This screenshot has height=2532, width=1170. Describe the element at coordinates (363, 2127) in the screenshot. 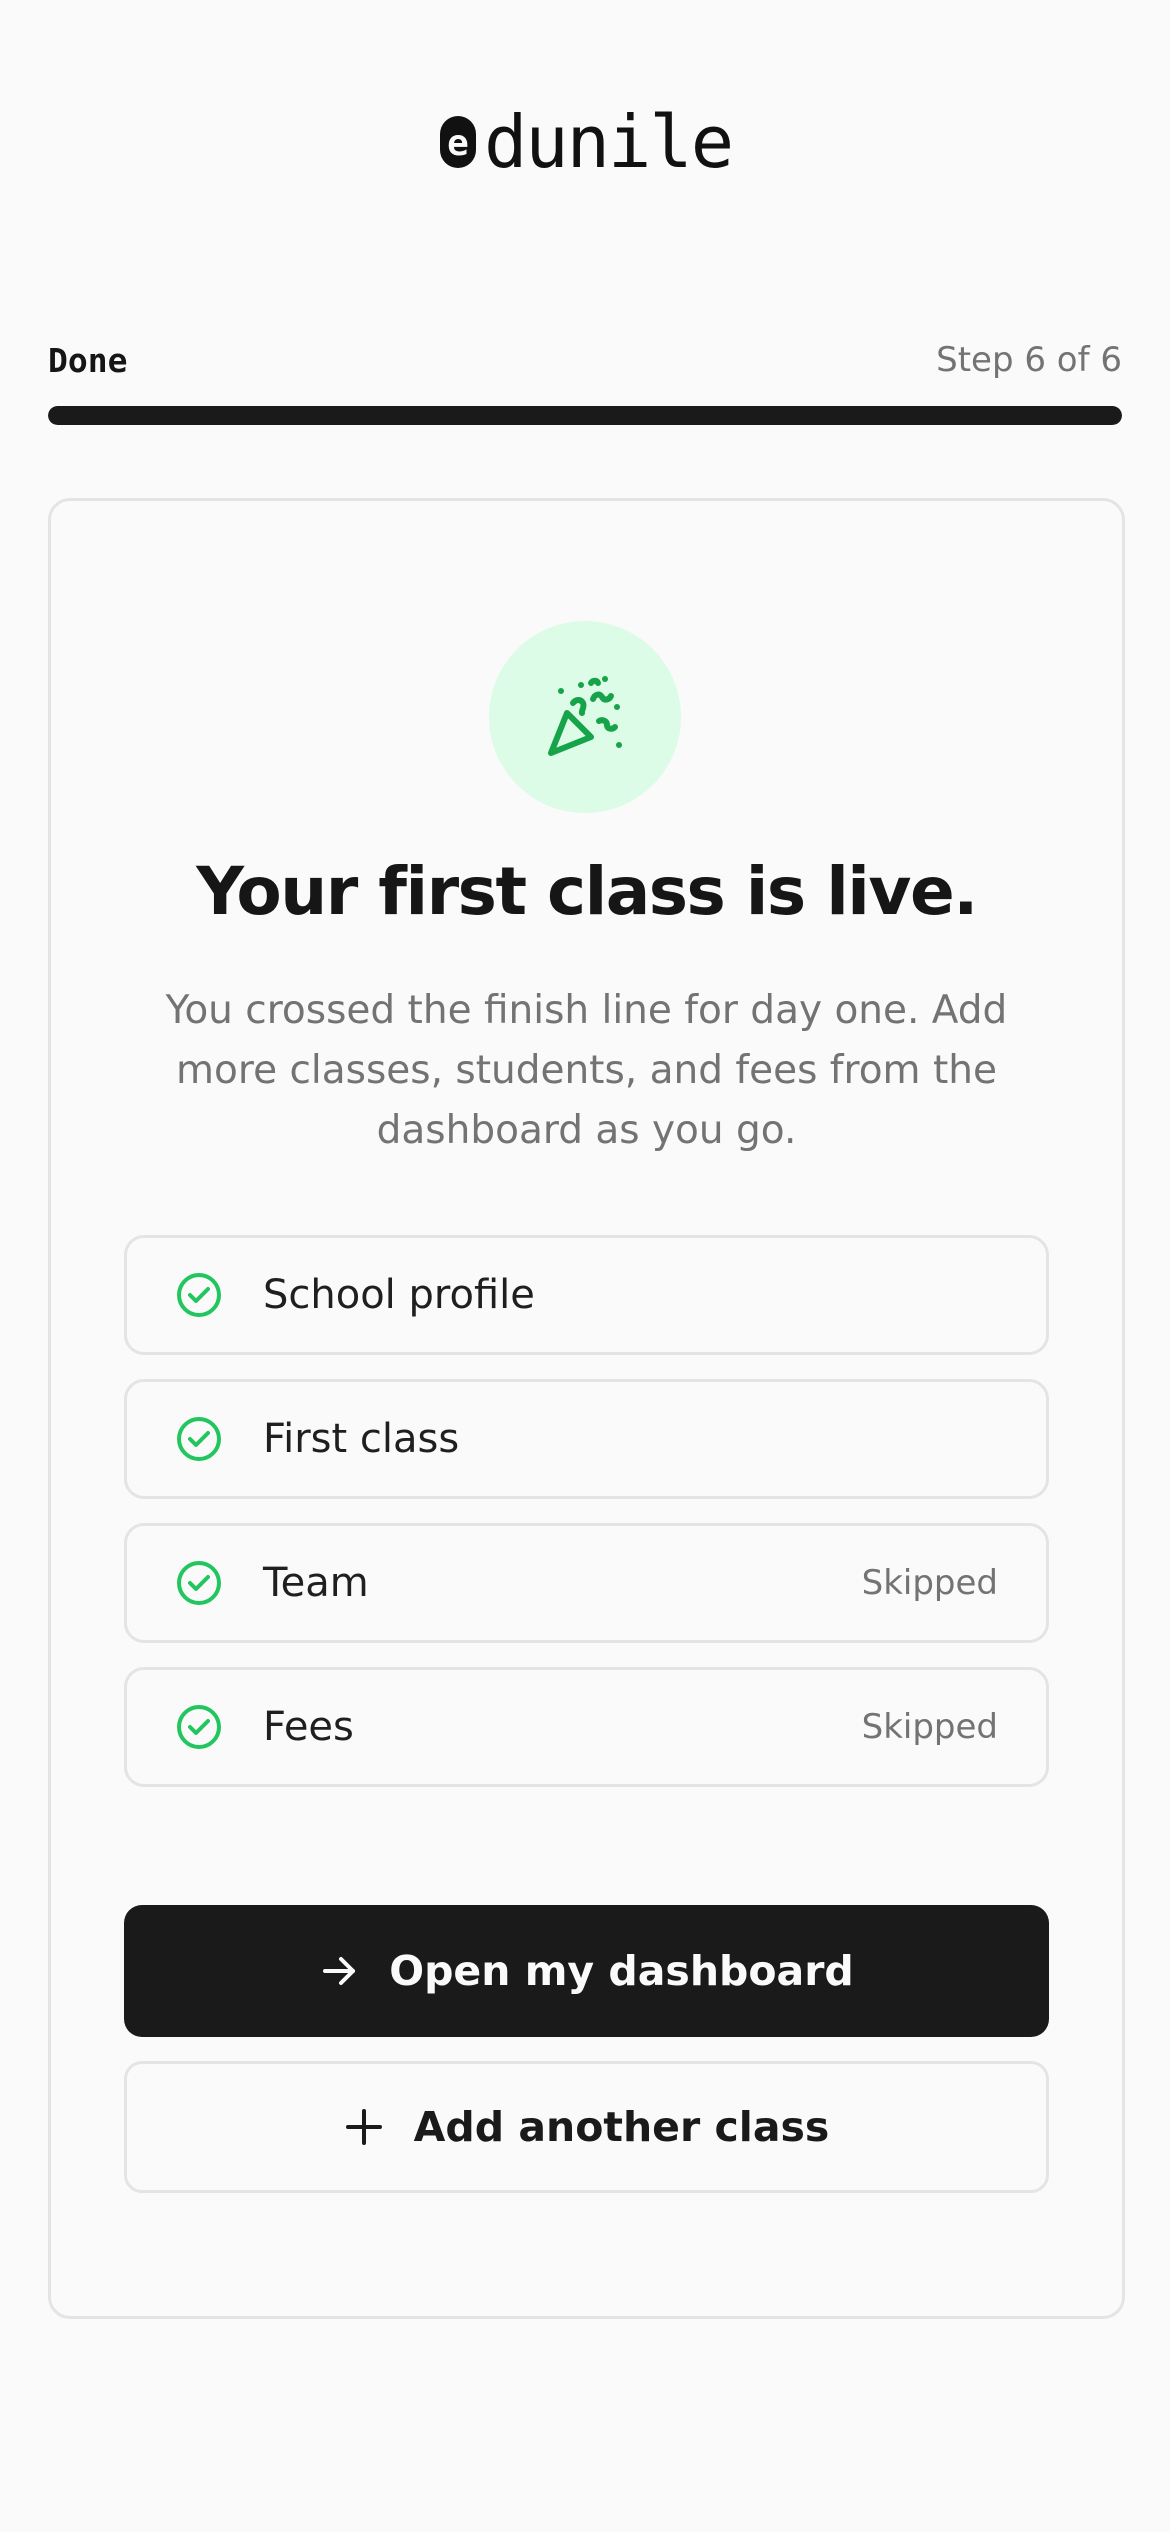

I see `plus-icon` at that location.